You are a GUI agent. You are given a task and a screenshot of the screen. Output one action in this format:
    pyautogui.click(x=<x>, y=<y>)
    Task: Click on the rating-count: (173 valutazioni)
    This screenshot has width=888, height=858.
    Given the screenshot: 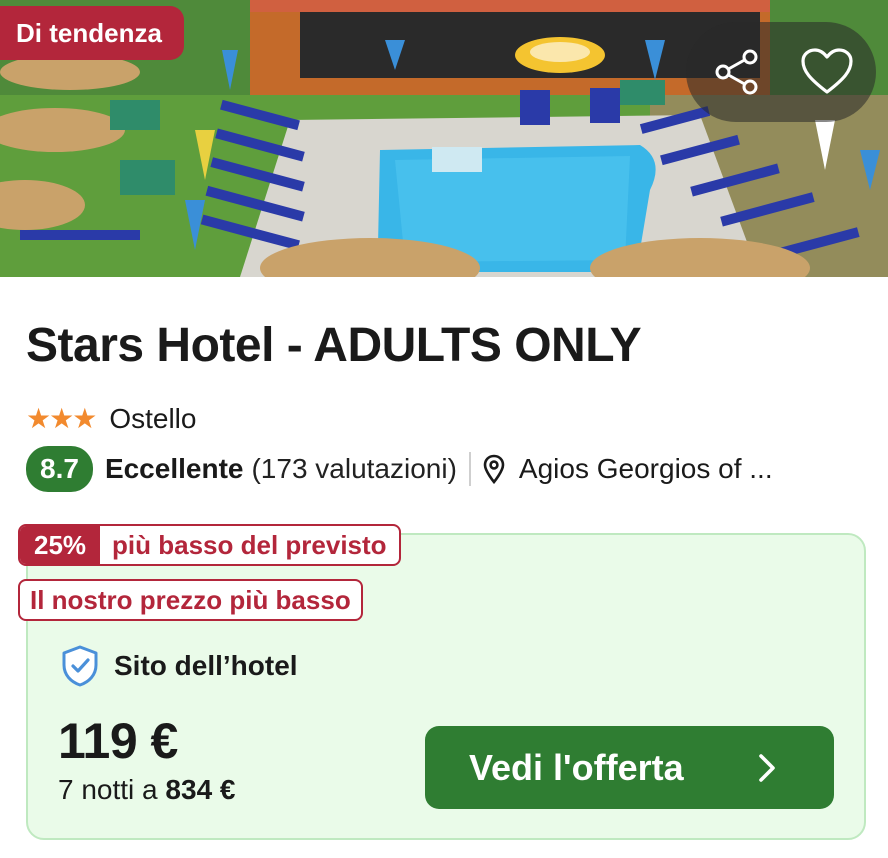 What is the action you would take?
    pyautogui.click(x=353, y=469)
    